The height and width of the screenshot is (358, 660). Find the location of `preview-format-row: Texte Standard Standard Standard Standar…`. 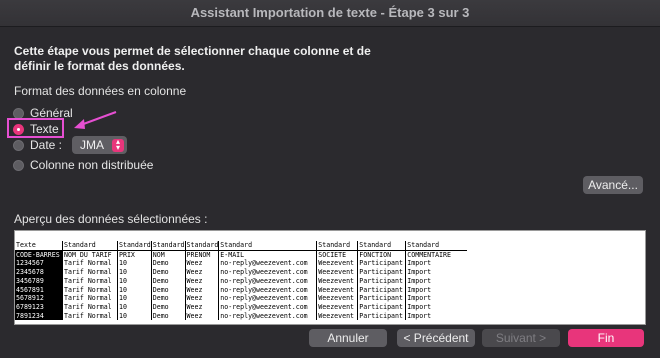

preview-format-row: Texte Standard Standard Standard Standar… is located at coordinates (241, 246).